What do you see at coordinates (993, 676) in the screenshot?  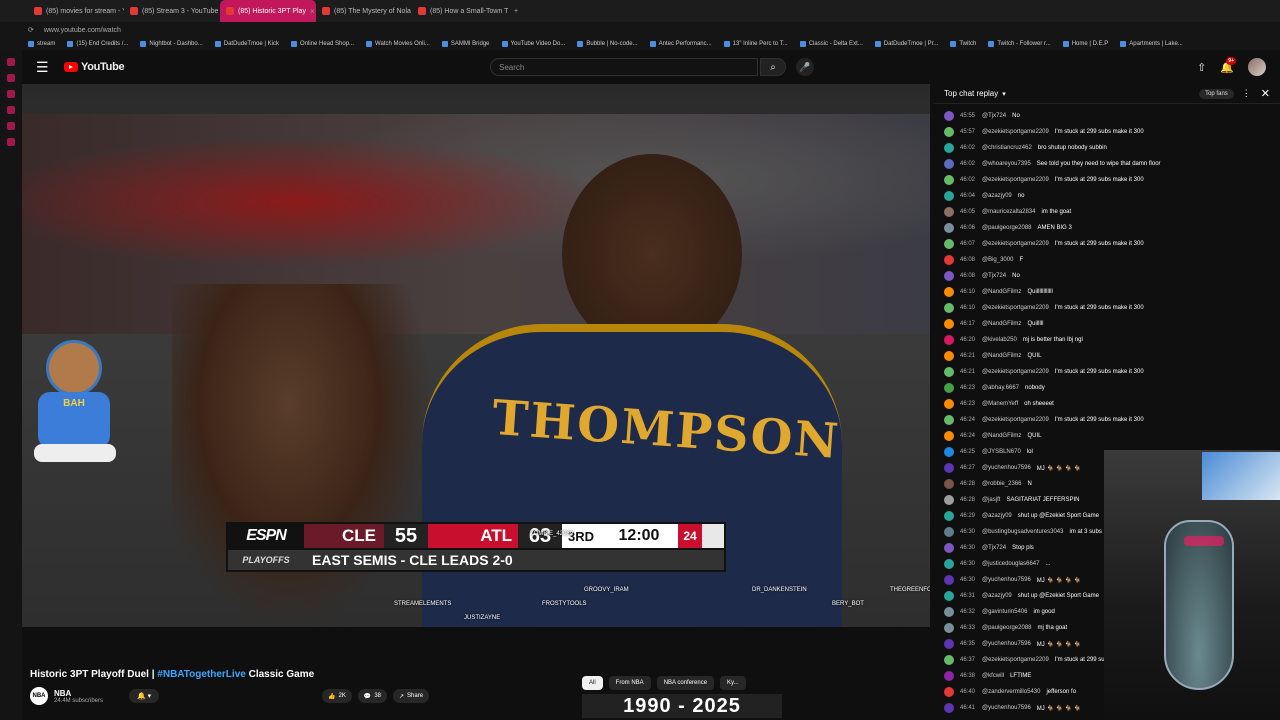 I see `chat-author: @kfcwill` at bounding box center [993, 676].